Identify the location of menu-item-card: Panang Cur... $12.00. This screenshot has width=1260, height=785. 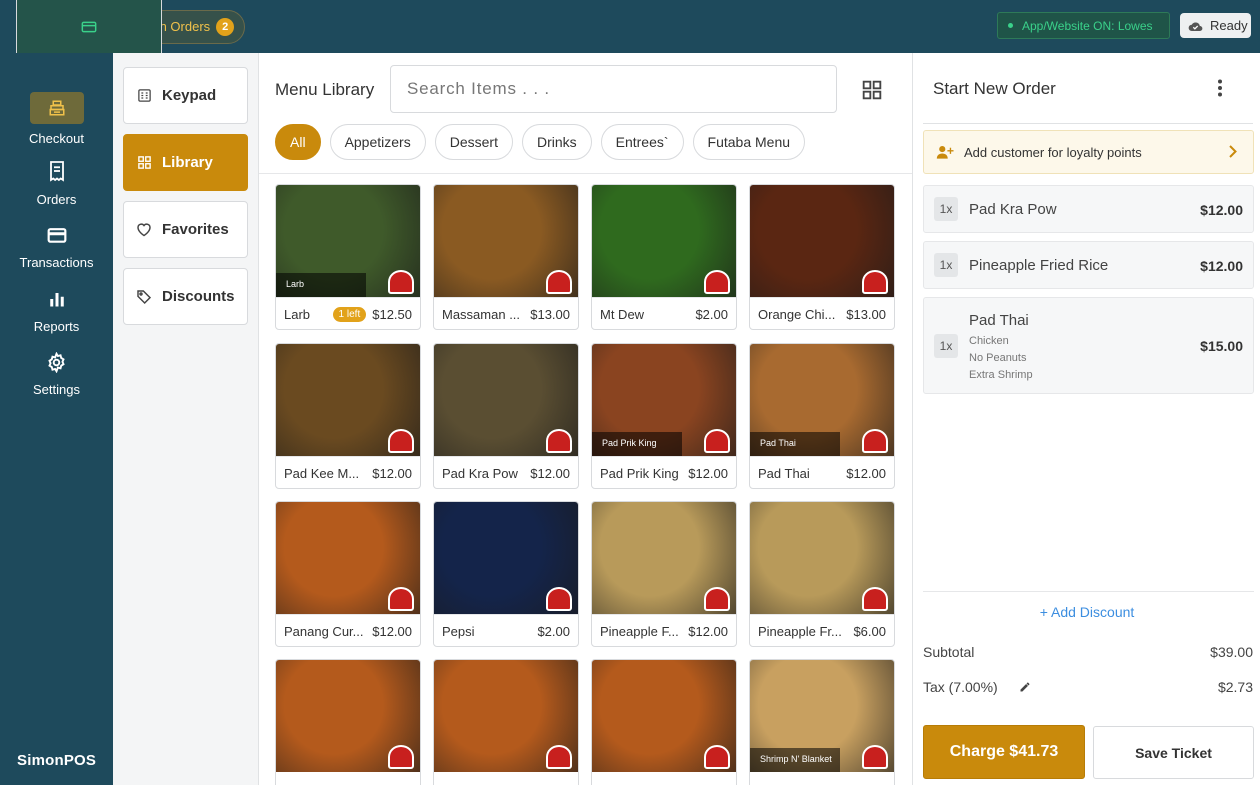
(348, 574).